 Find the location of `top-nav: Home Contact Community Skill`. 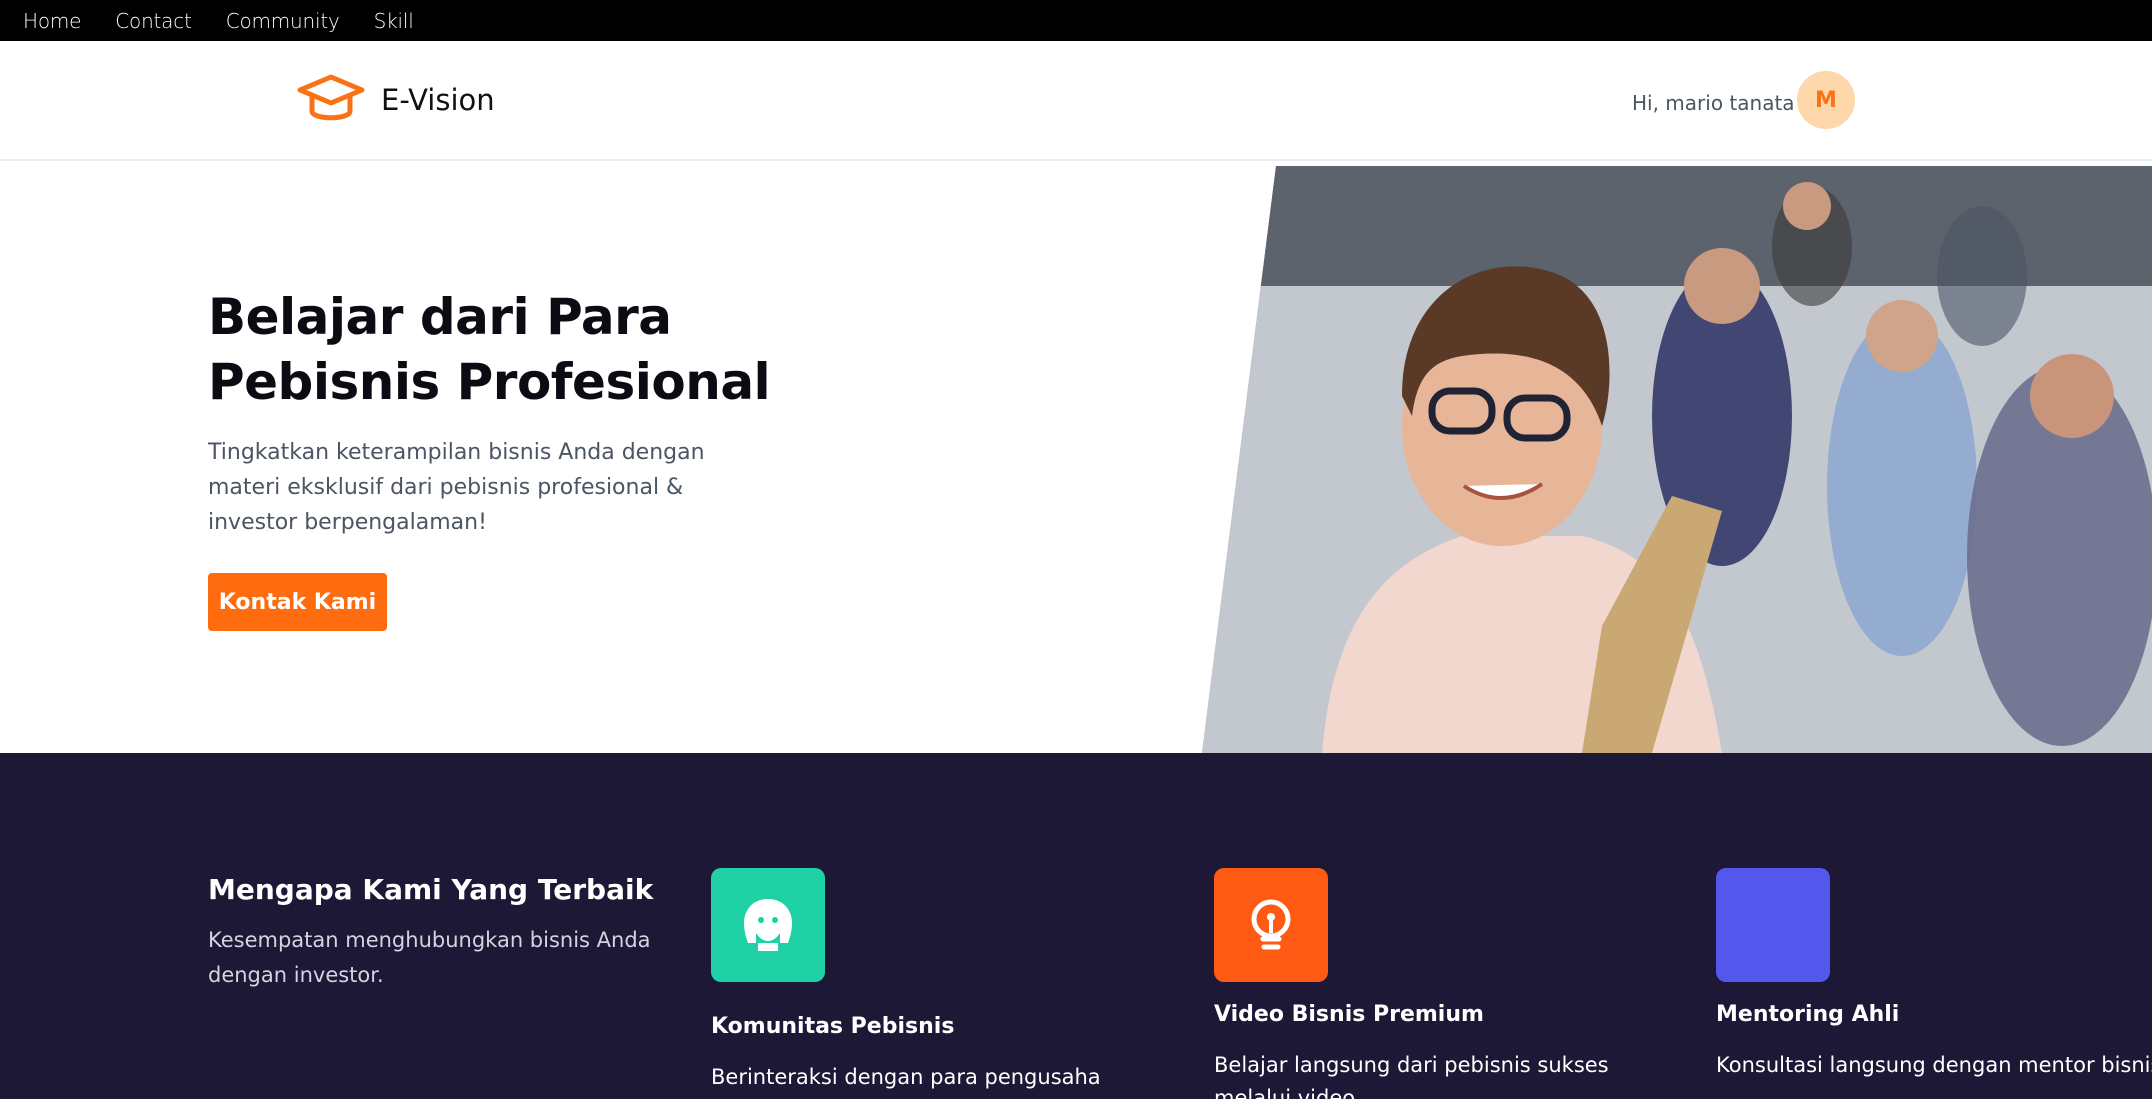

top-nav: Home Contact Community Skill is located at coordinates (1076, 20).